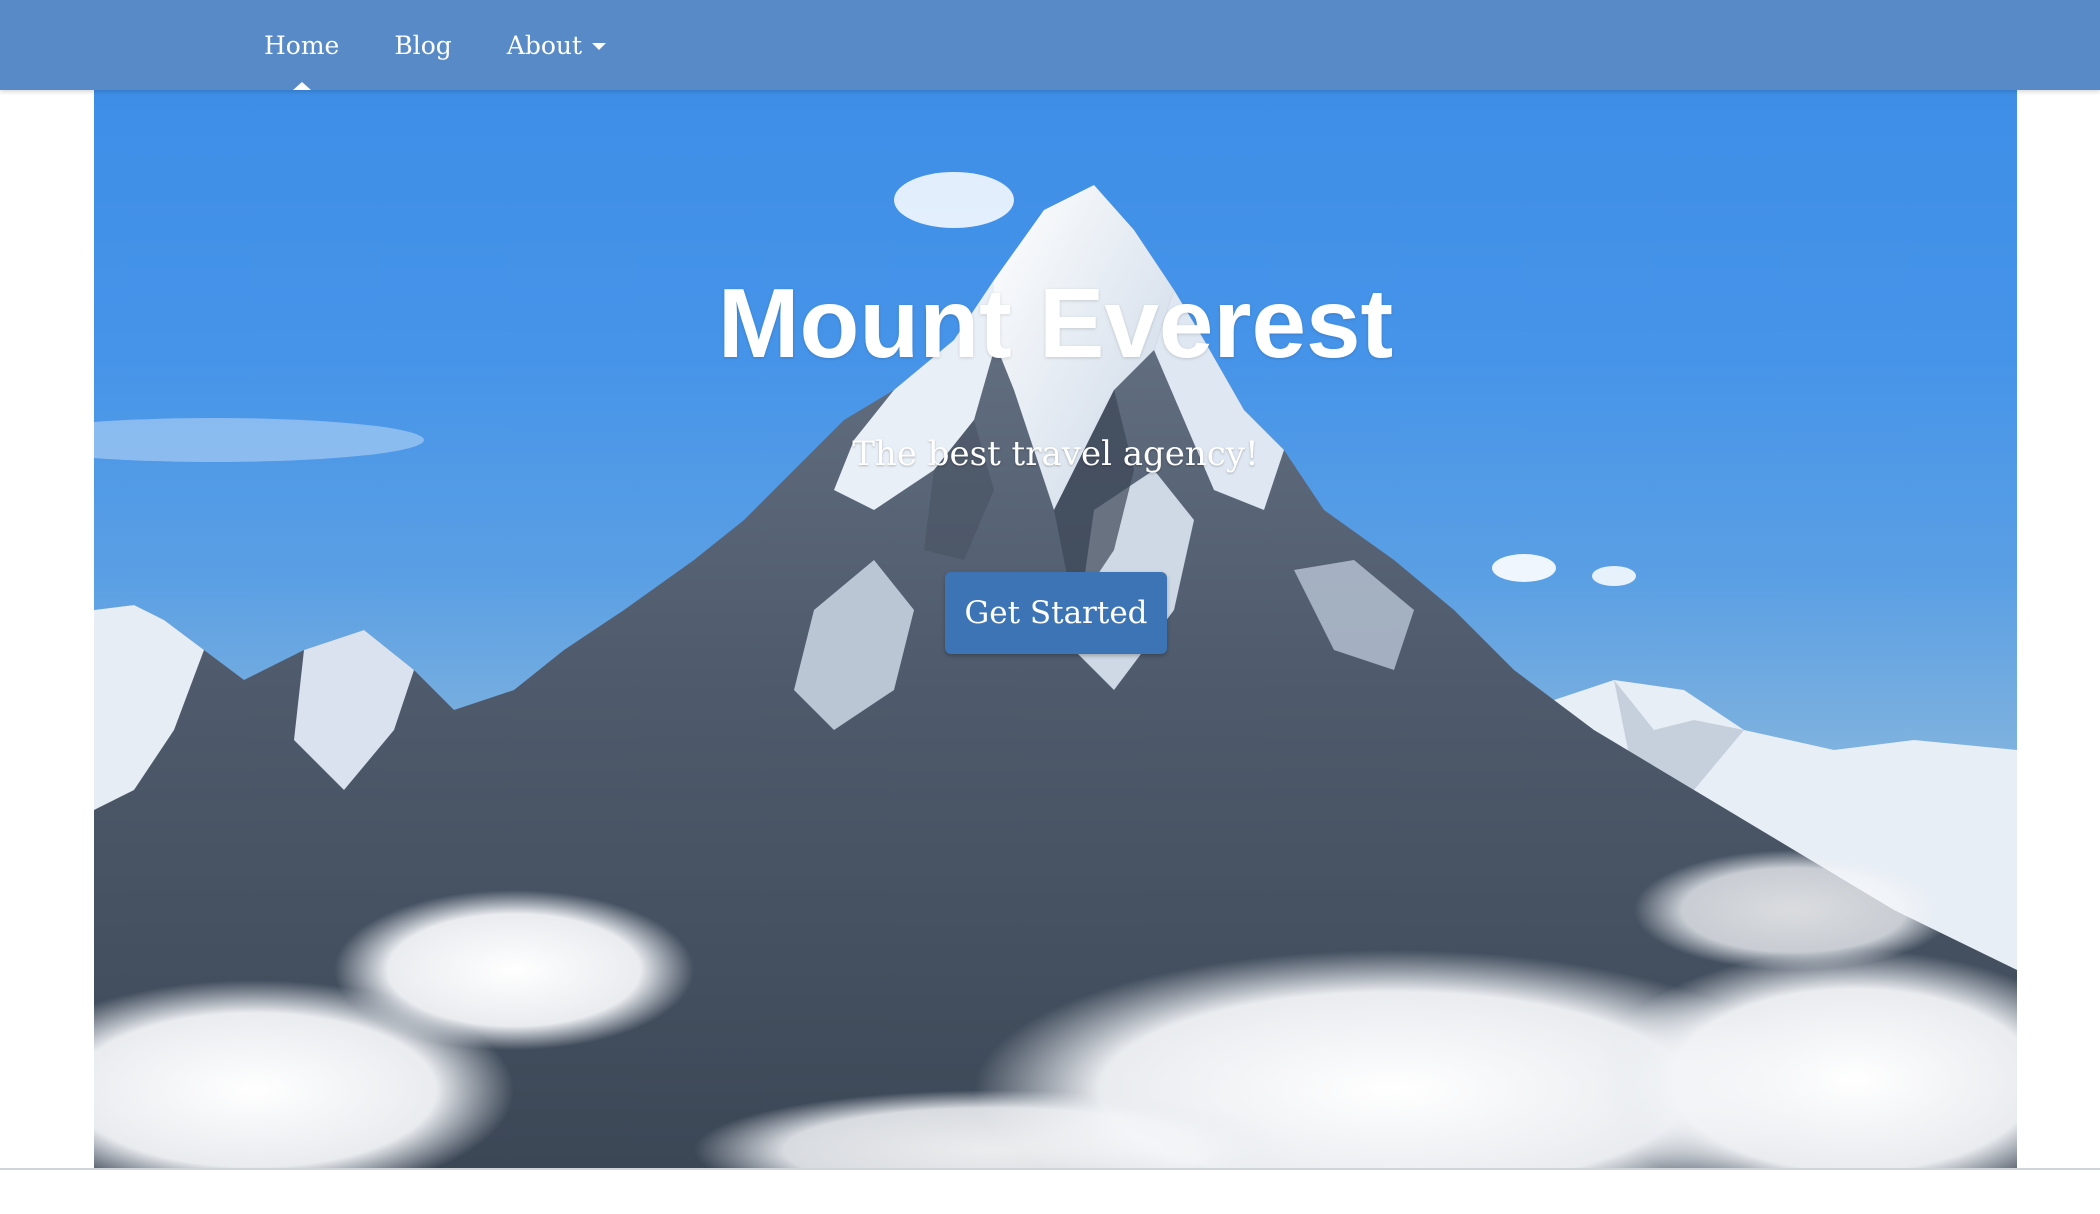  I want to click on nav-item-blog: Blog, so click(422, 45).